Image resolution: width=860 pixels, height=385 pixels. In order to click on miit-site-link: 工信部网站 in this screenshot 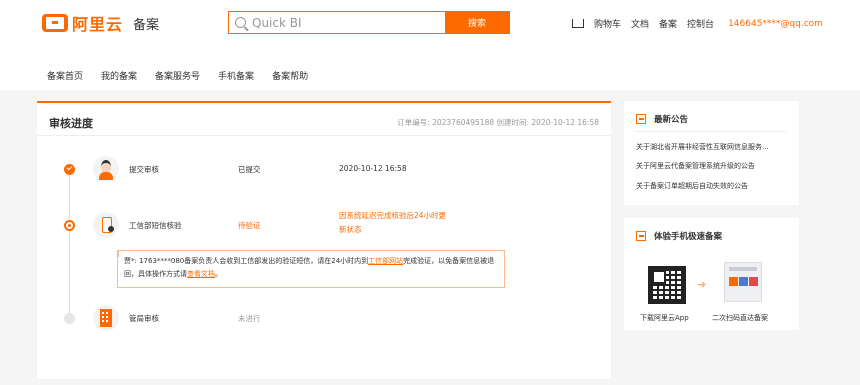, I will do `click(385, 261)`.